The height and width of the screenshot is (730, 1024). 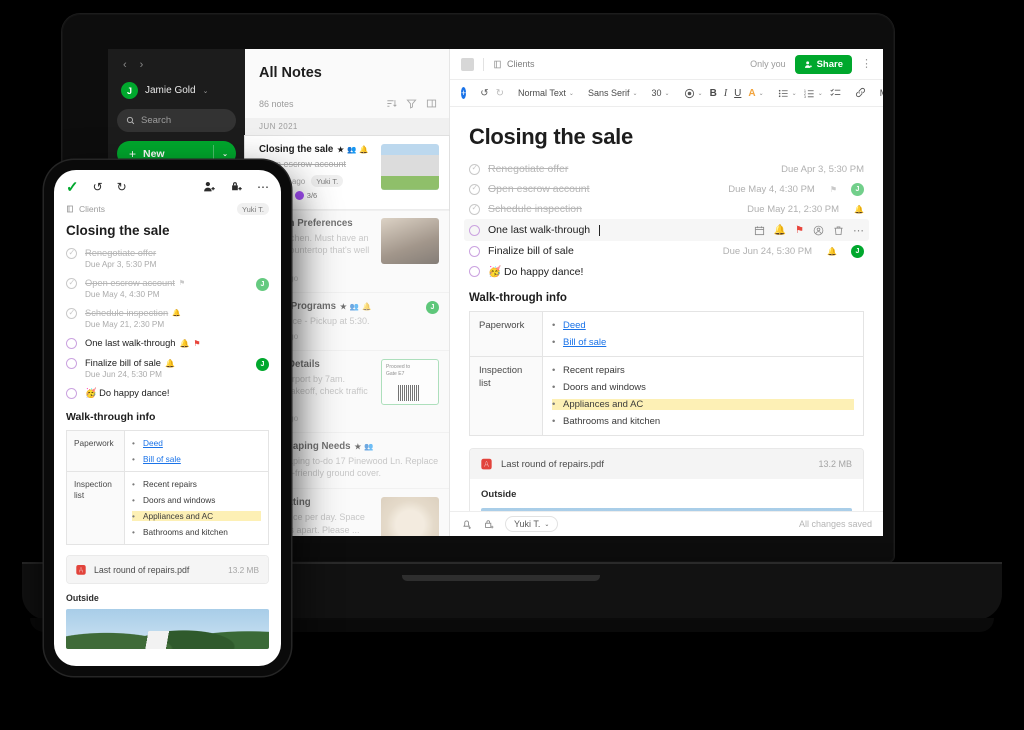 I want to click on checklist-button, so click(x=835, y=93).